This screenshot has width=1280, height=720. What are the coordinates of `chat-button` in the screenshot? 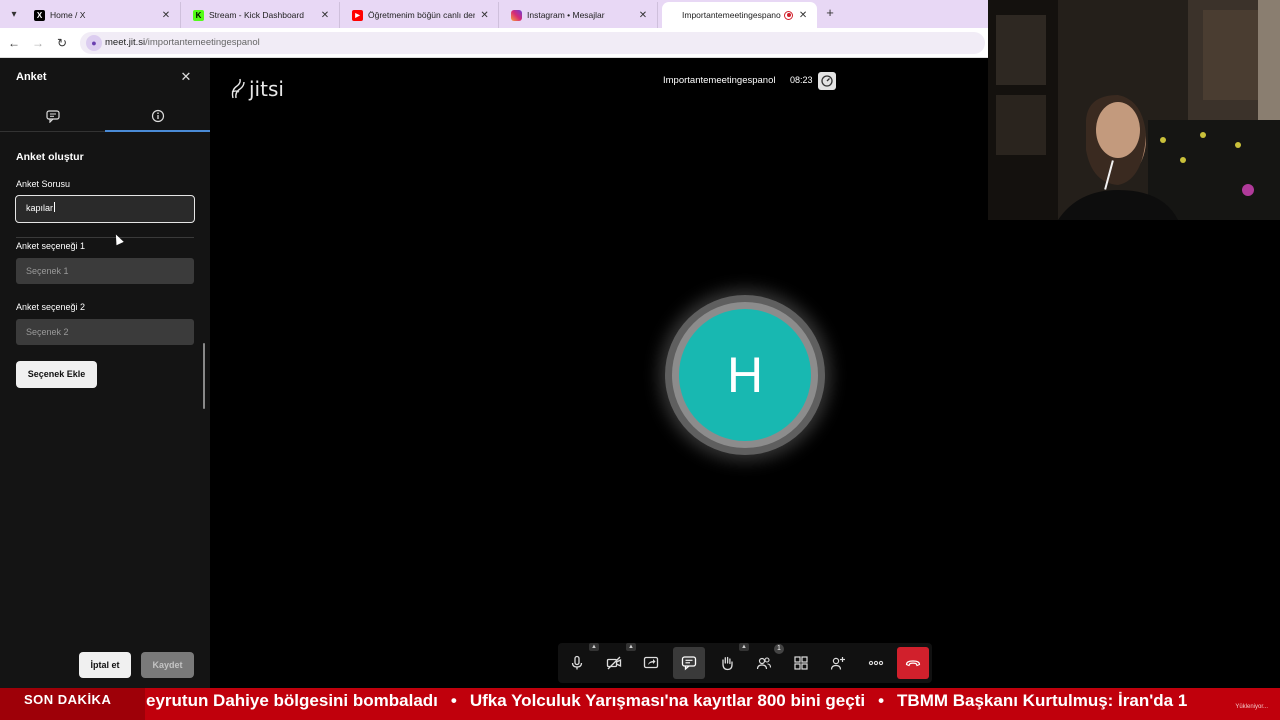 It's located at (689, 663).